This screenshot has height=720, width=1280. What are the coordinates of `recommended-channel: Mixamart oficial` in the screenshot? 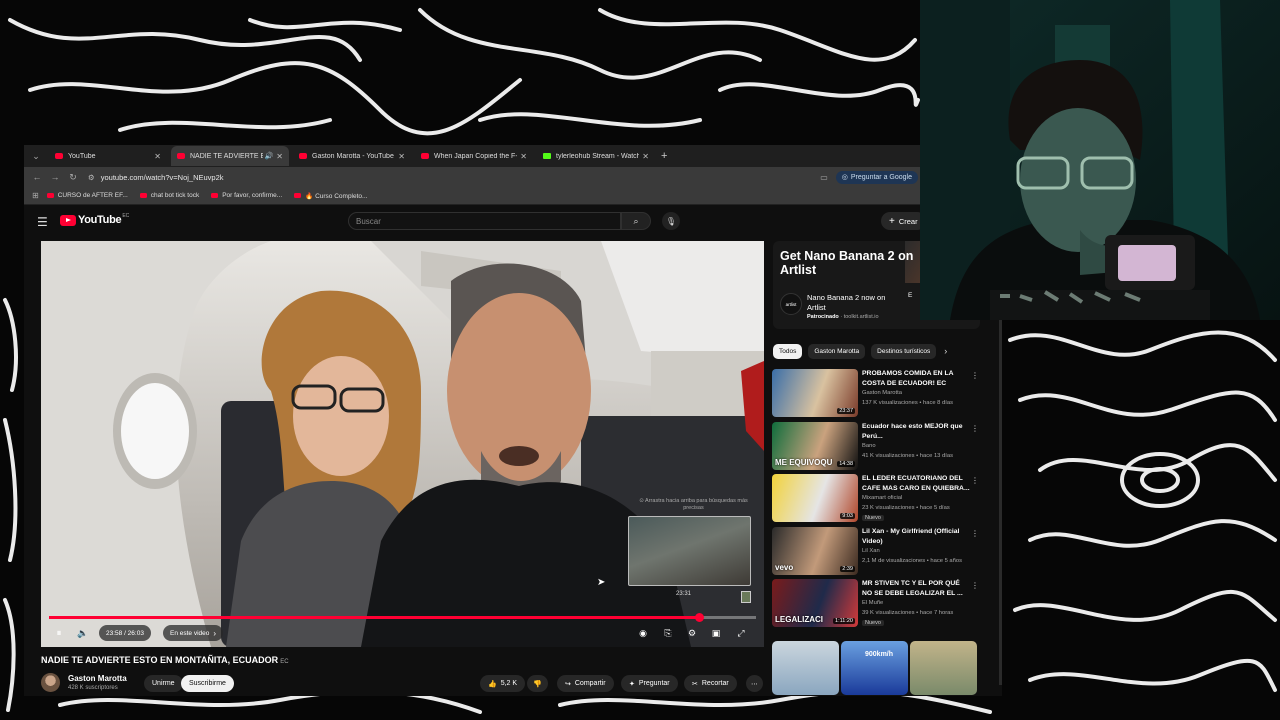 It's located at (882, 498).